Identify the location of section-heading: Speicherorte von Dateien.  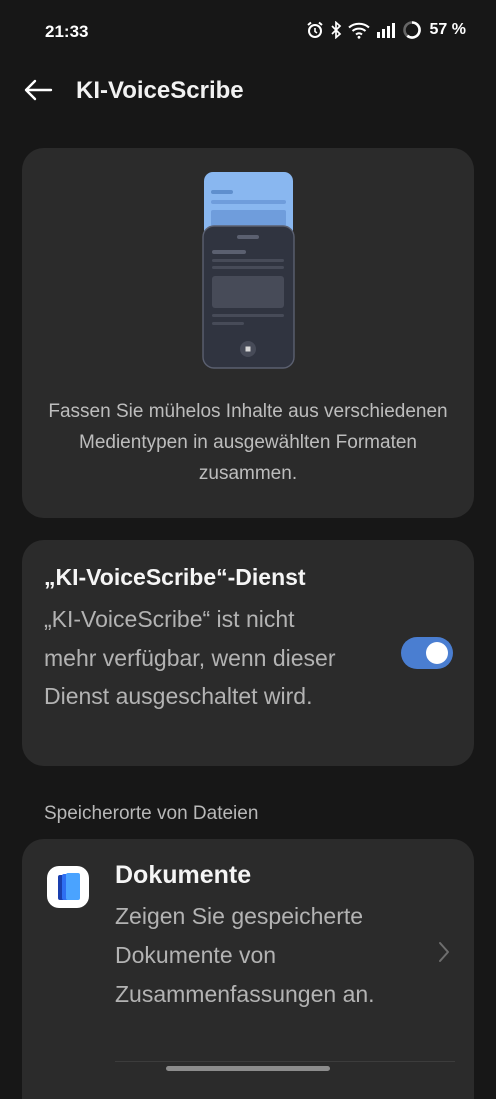
(151, 813).